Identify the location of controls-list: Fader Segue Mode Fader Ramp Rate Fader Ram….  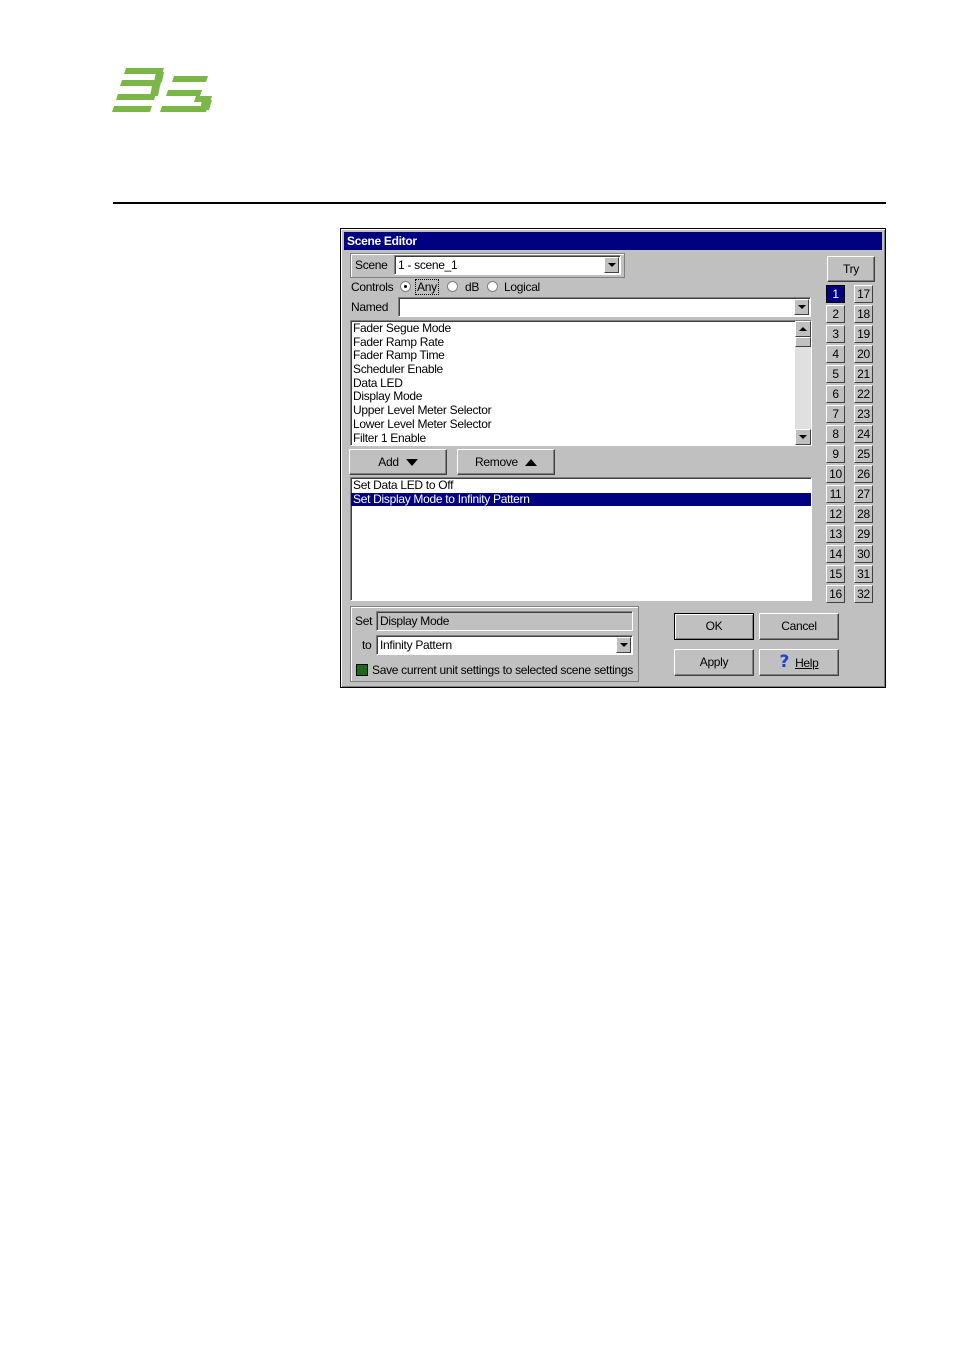
(581, 383).